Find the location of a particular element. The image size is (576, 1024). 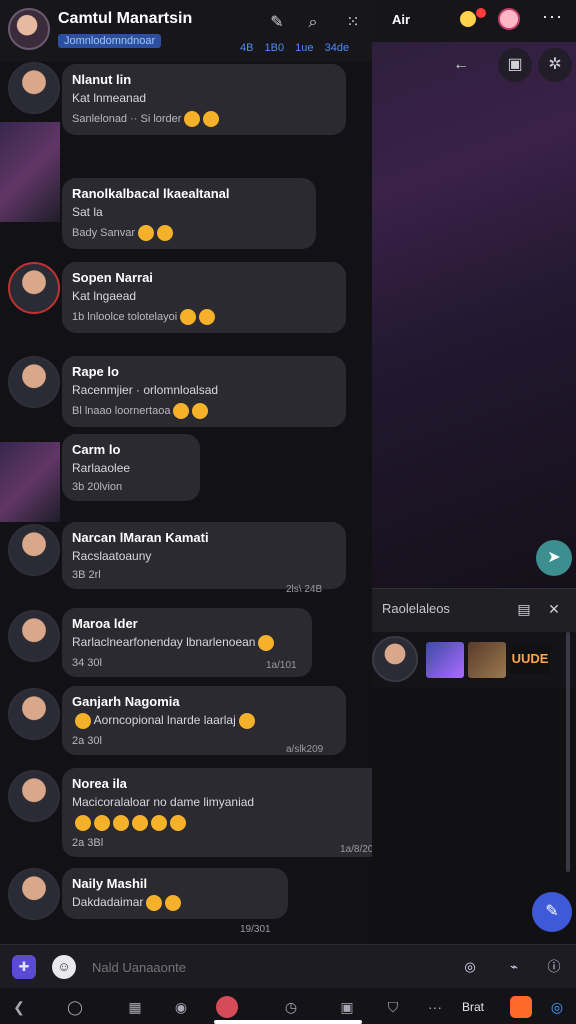

chat-name: Ganjarh Nagomia is located at coordinates (126, 701).